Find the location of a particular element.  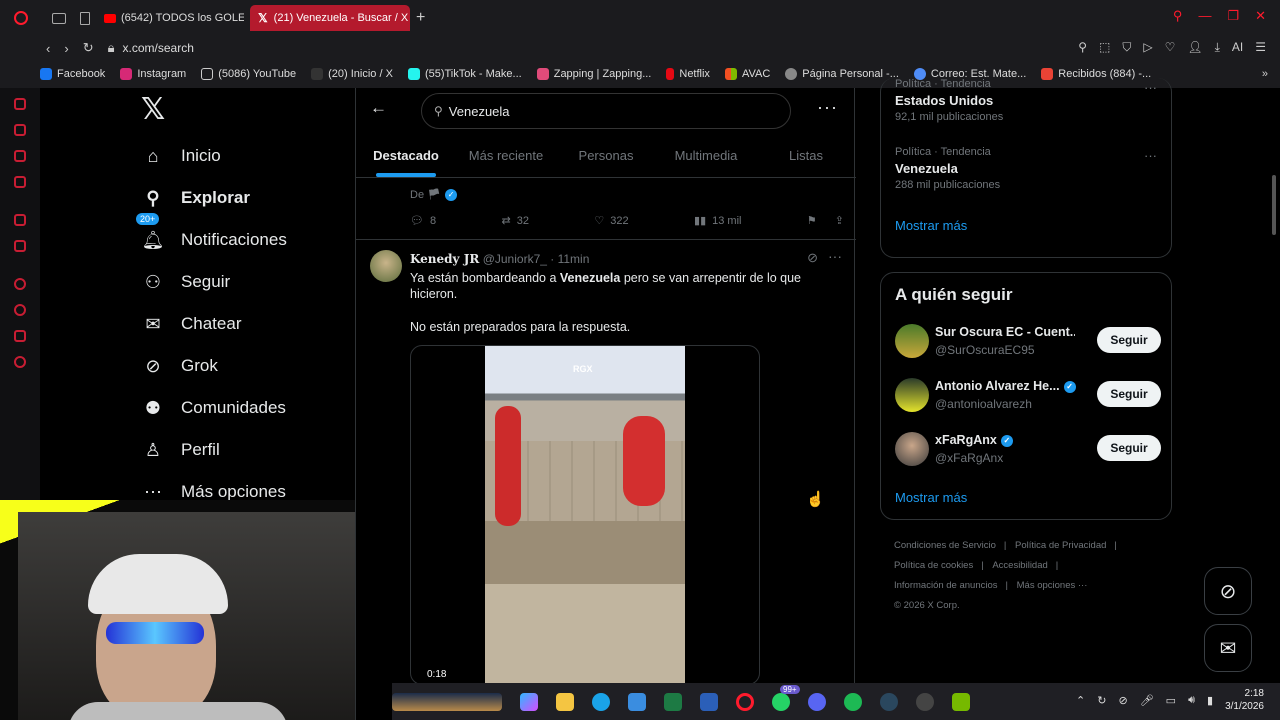

bookmark-netflix: Netflix is located at coordinates (688, 74).